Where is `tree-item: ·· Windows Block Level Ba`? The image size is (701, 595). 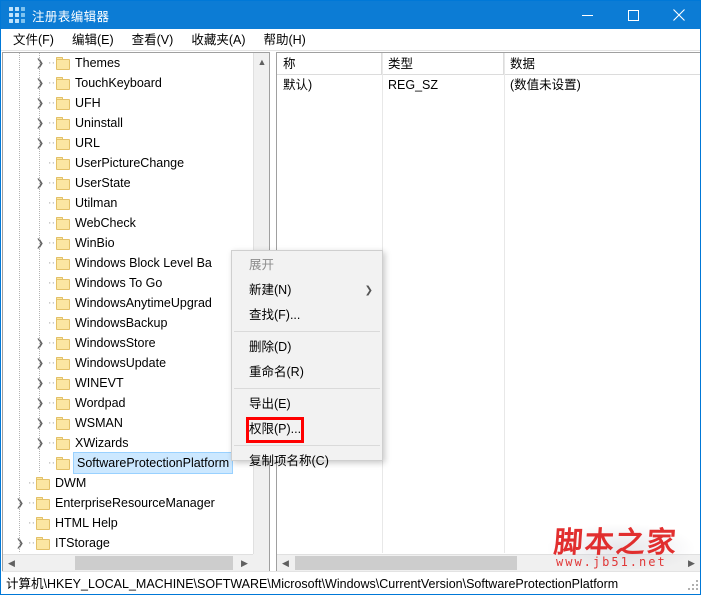
tree-item: ·· Windows Block Level Ba is located at coordinates (128, 263).